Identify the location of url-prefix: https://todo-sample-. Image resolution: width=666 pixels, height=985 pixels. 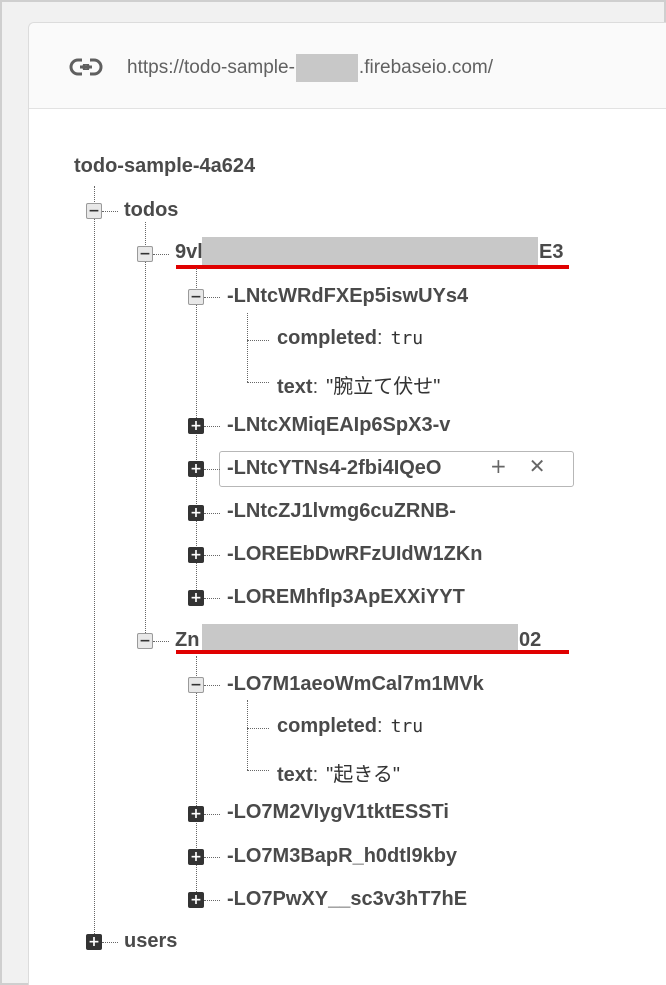
(211, 67).